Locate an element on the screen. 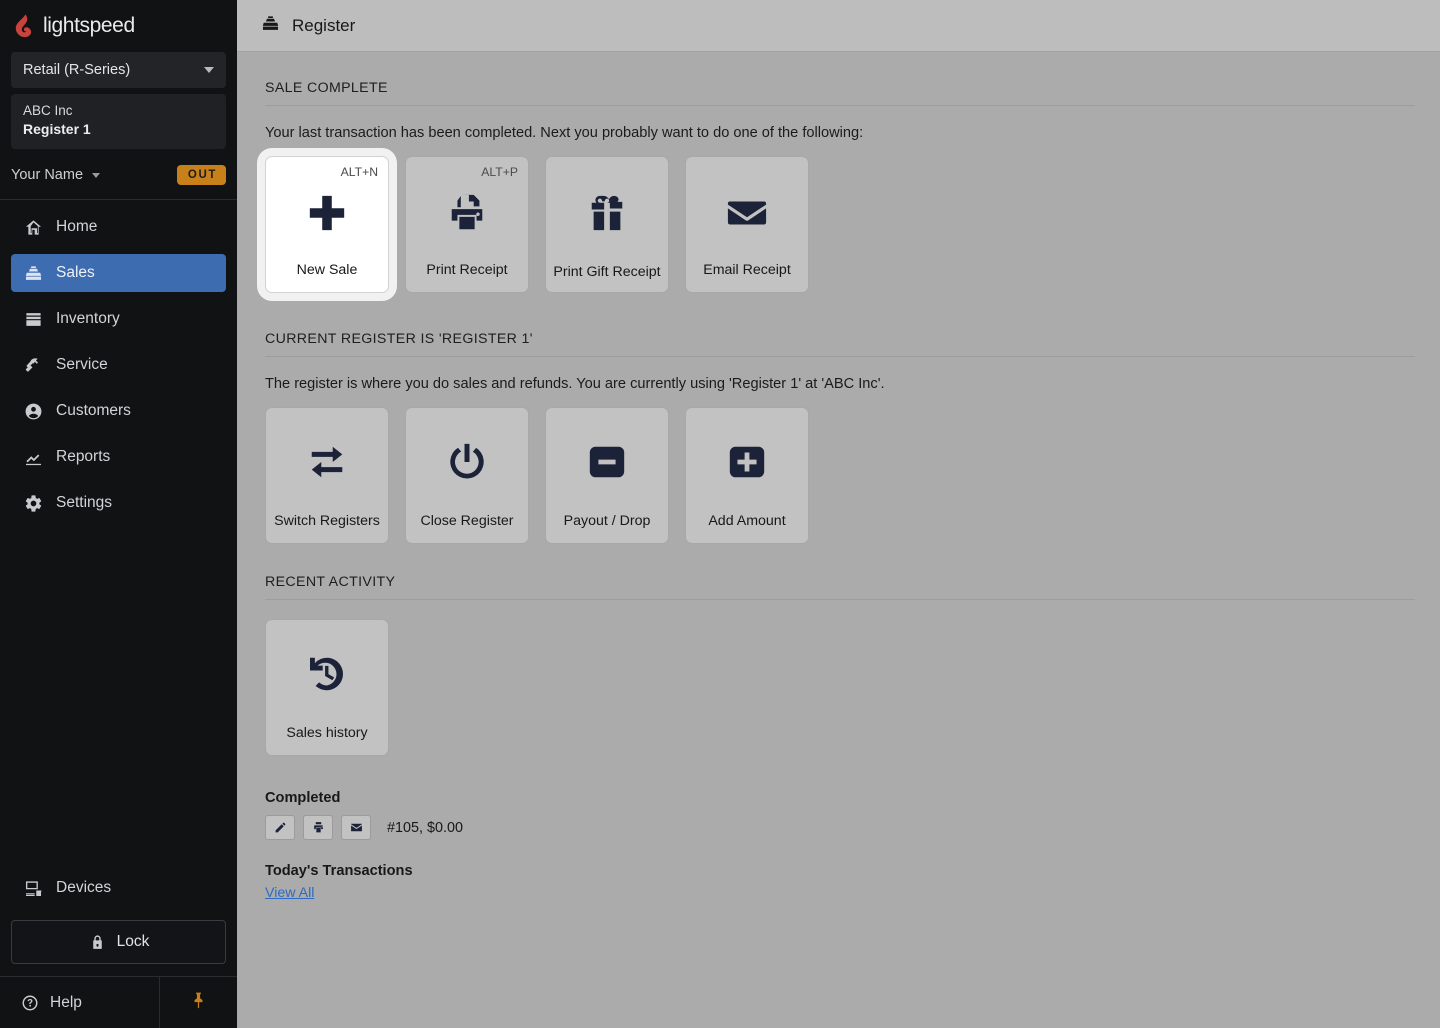  store-info: ABC Inc Register 1 is located at coordinates (118, 122).